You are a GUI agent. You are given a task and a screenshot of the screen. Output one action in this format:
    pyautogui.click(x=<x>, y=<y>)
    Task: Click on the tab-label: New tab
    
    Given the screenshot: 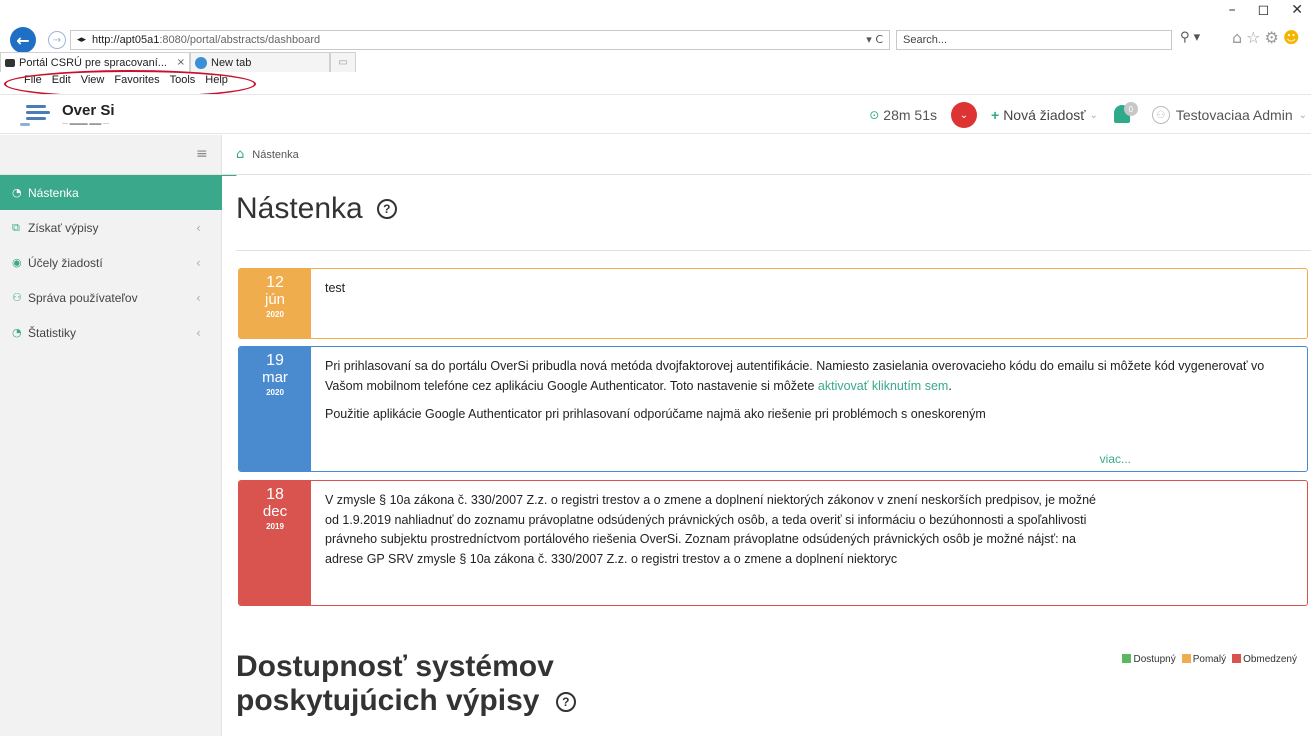 What is the action you would take?
    pyautogui.click(x=231, y=62)
    